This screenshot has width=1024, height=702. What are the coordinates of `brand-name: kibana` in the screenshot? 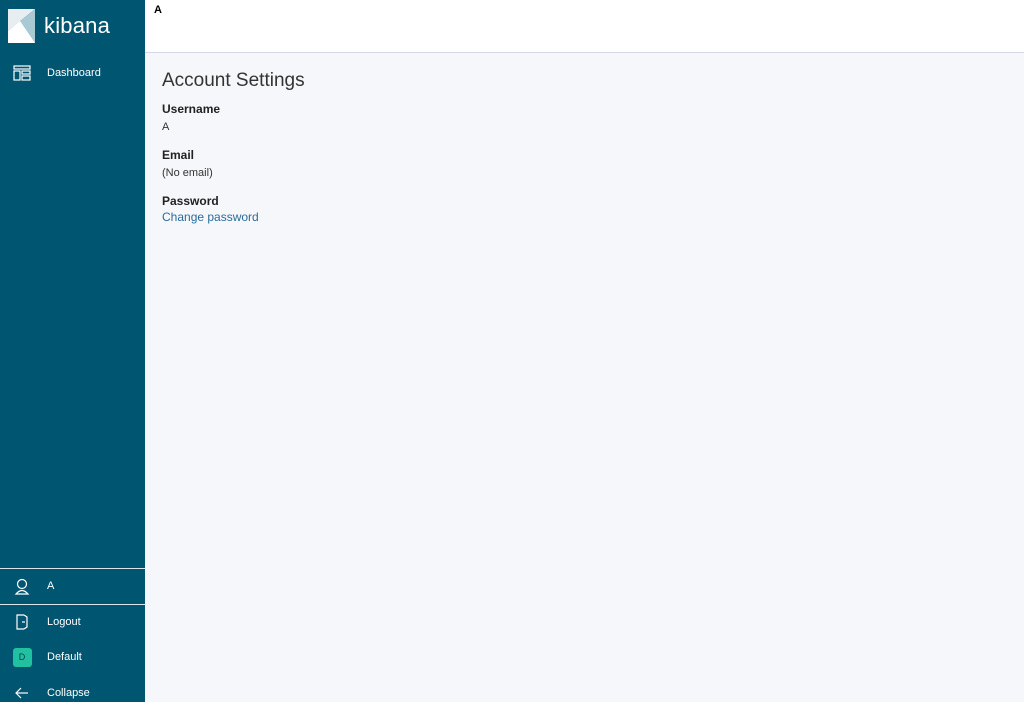 It's located at (77, 25).